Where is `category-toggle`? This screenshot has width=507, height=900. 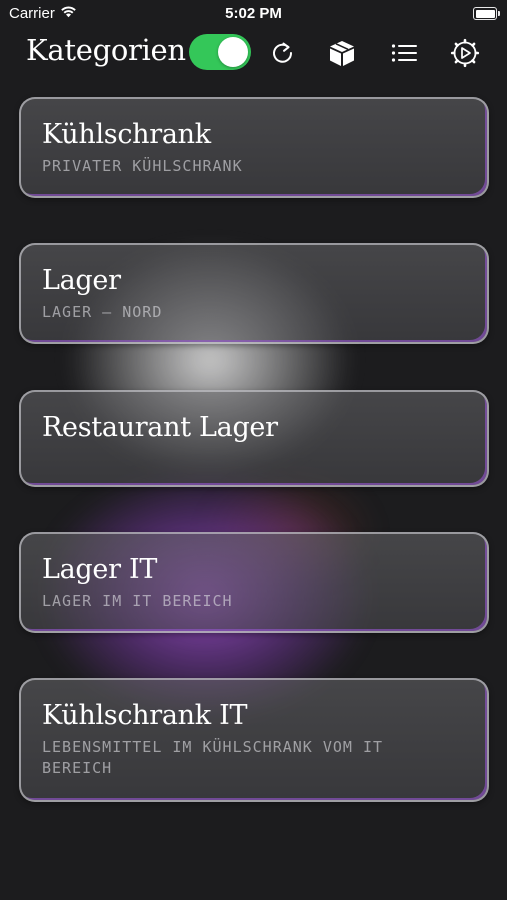 category-toggle is located at coordinates (220, 52).